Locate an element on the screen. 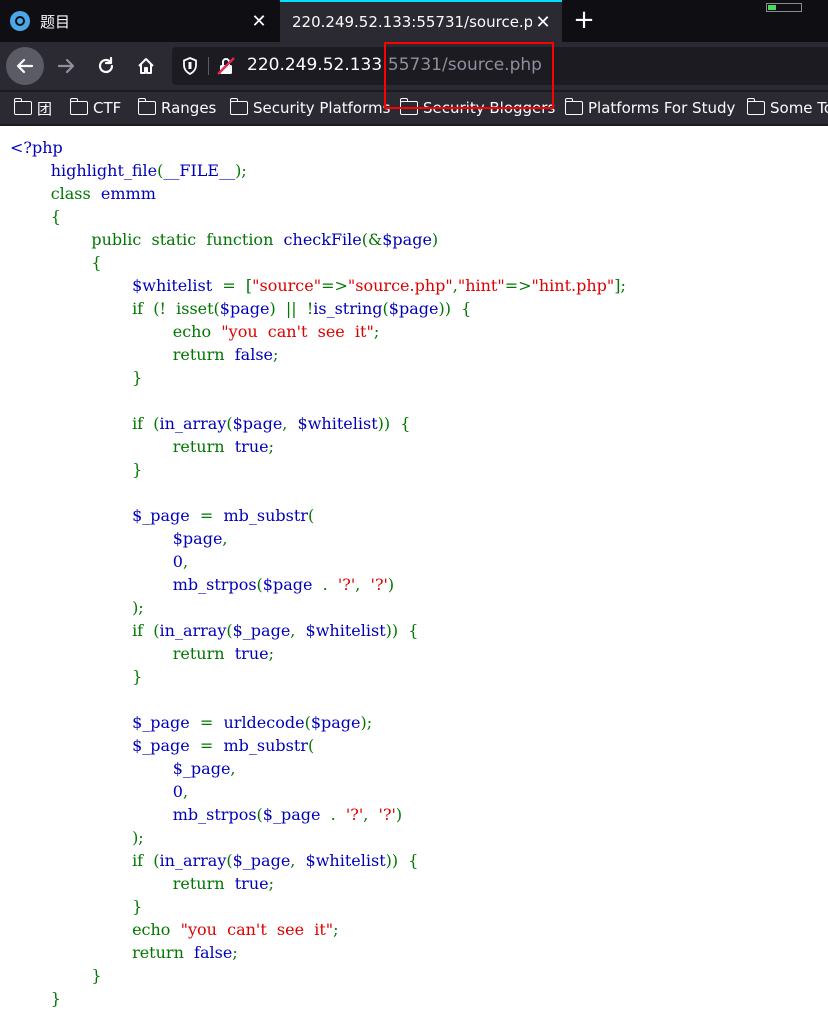 The width and height of the screenshot is (828, 1027). url-bar: 220.249.52.133:55731/source.php is located at coordinates (500, 66).